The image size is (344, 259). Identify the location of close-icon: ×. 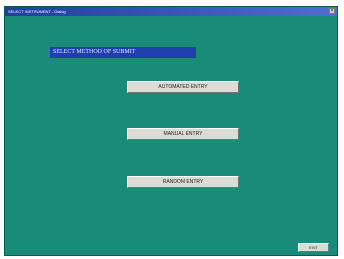
(332, 11).